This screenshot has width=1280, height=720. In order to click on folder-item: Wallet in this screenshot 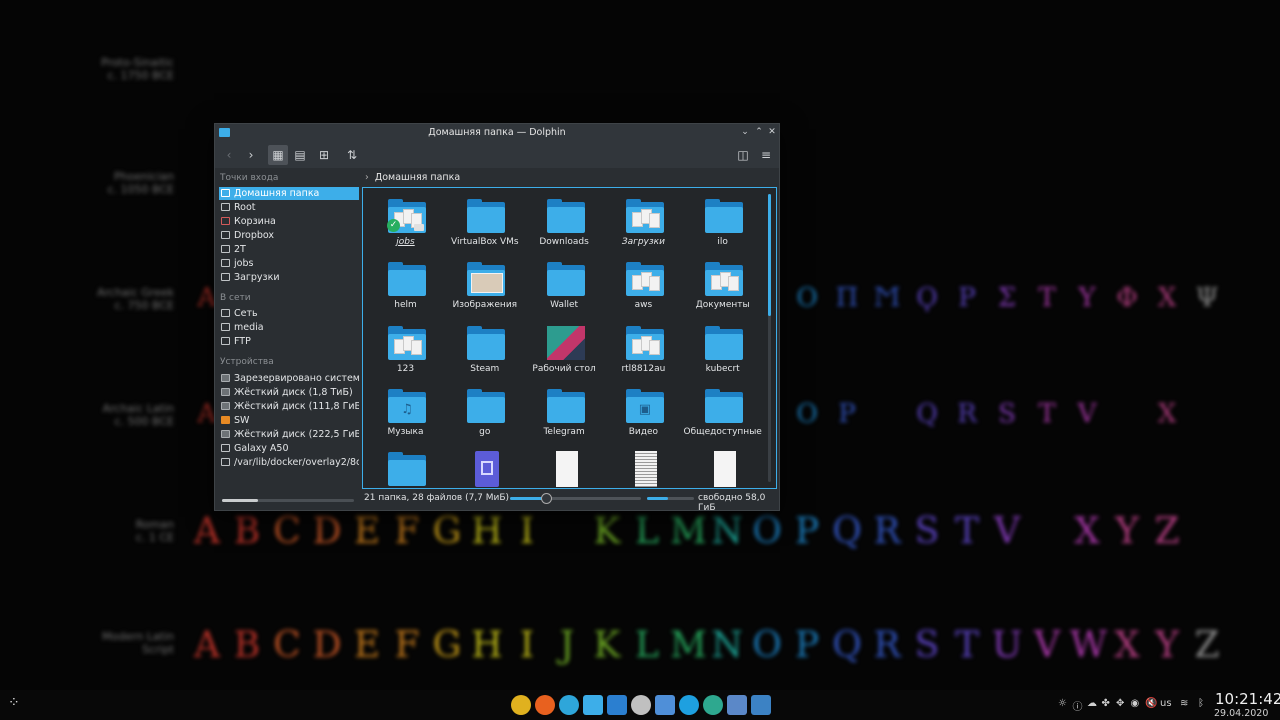, I will do `click(564, 285)`.